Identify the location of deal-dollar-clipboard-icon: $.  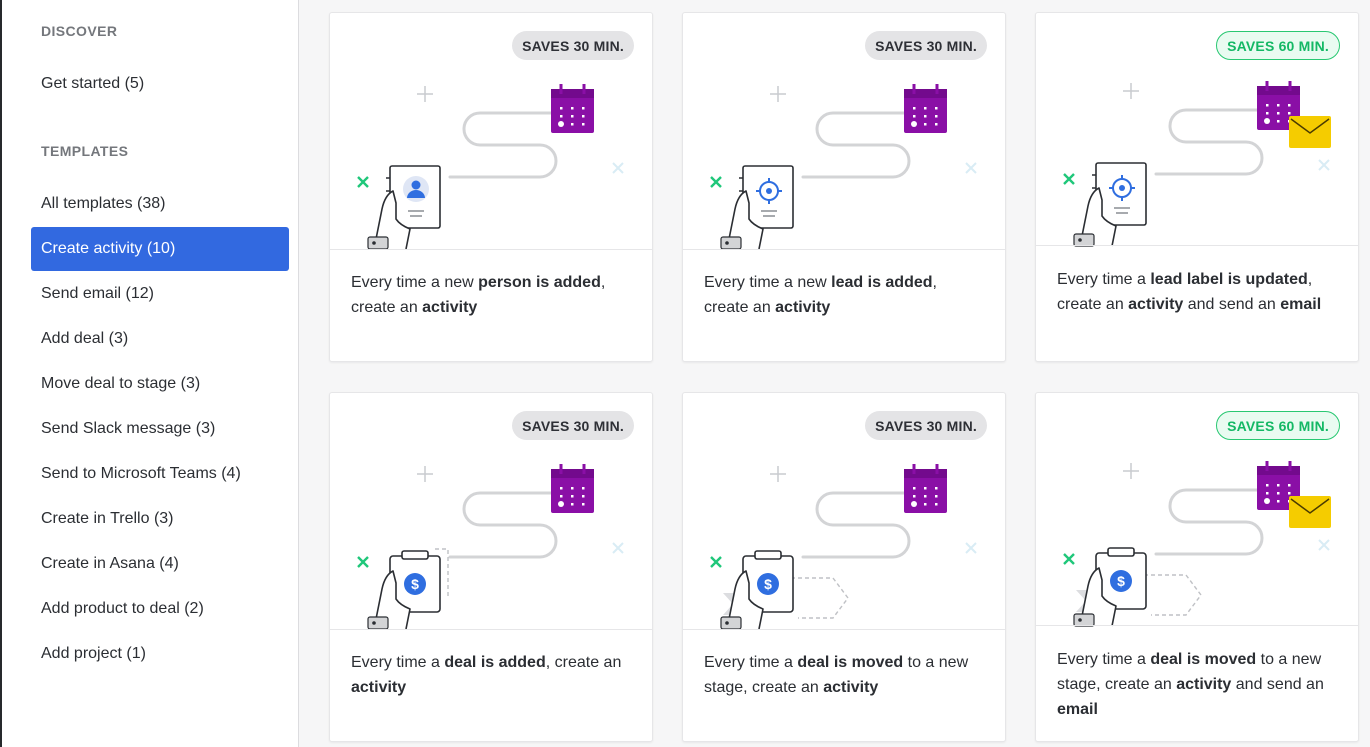
(408, 588).